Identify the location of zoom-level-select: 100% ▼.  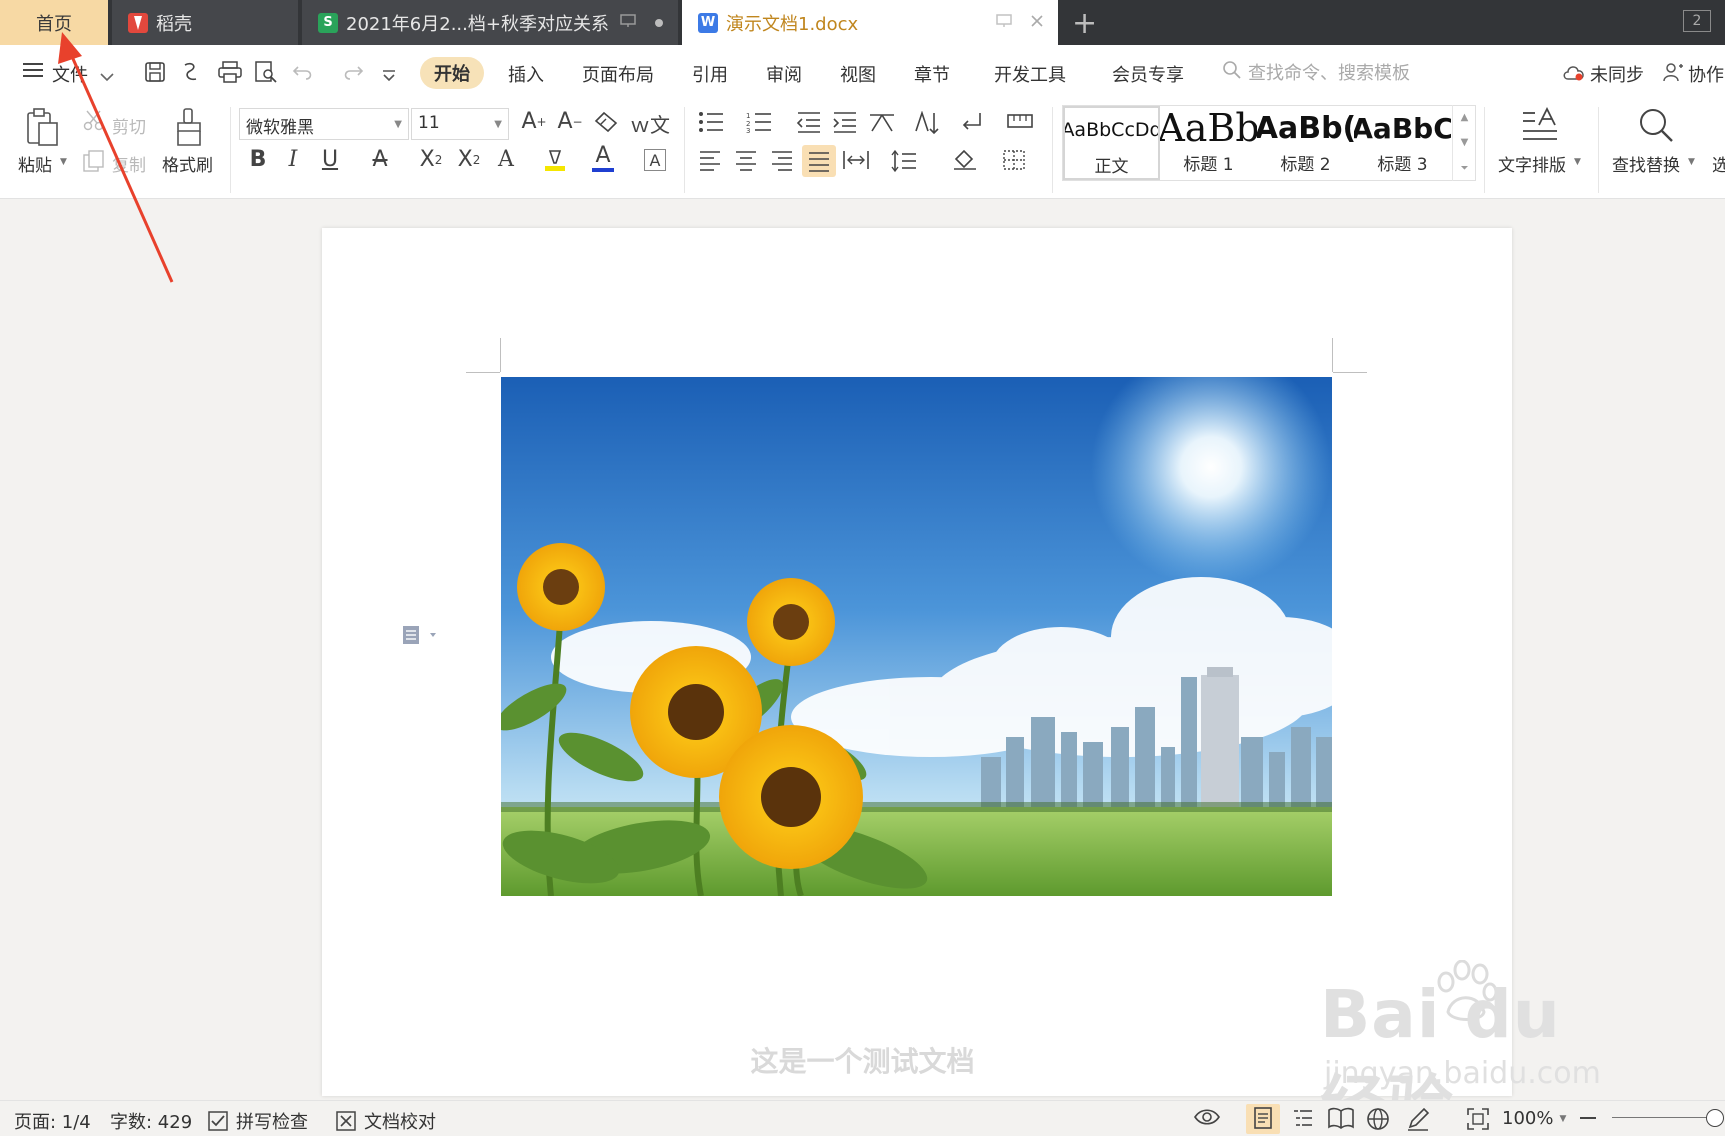
(1534, 1118).